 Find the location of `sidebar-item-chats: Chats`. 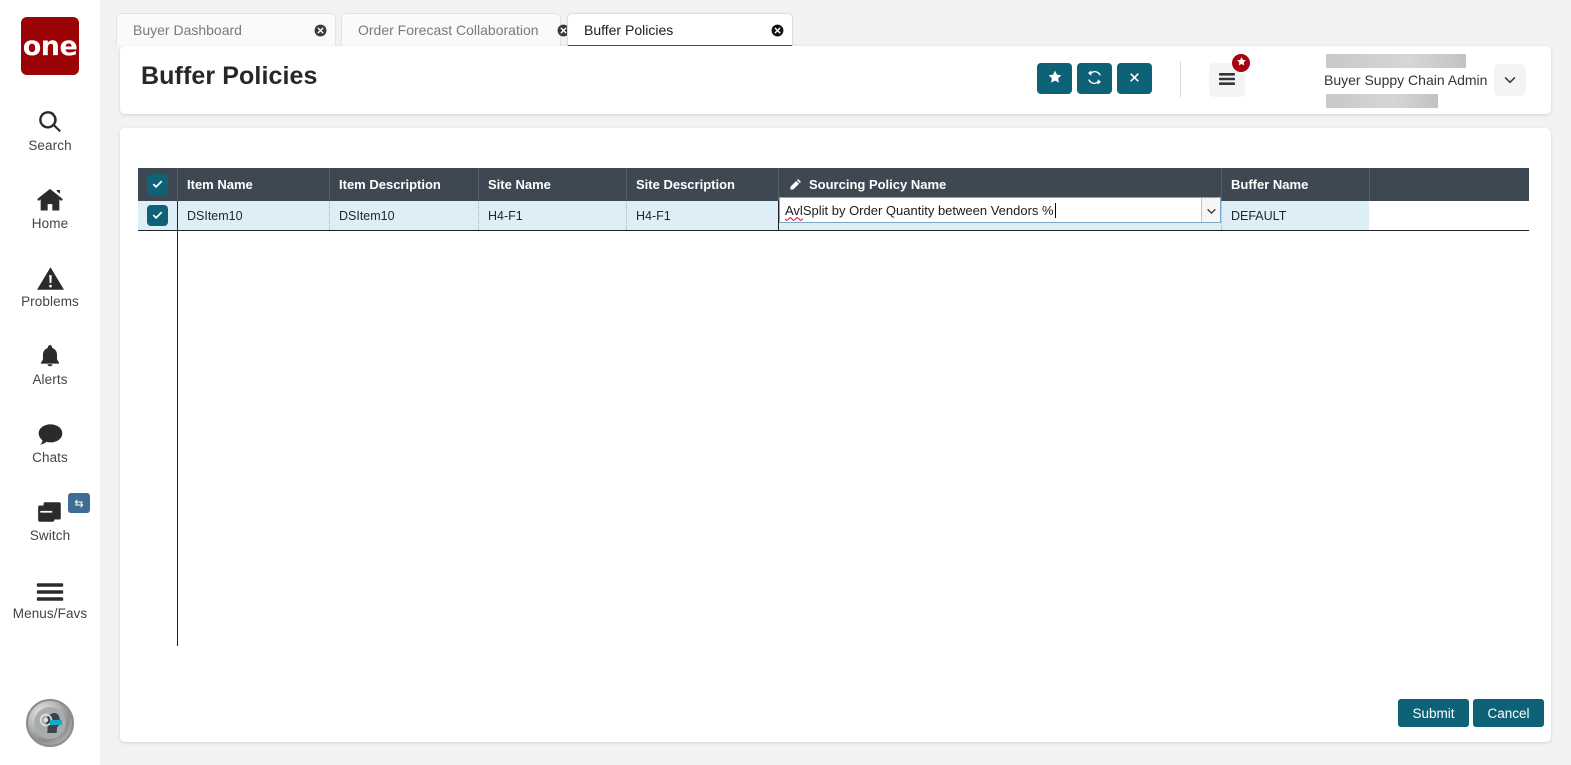

sidebar-item-chats: Chats is located at coordinates (50, 439).